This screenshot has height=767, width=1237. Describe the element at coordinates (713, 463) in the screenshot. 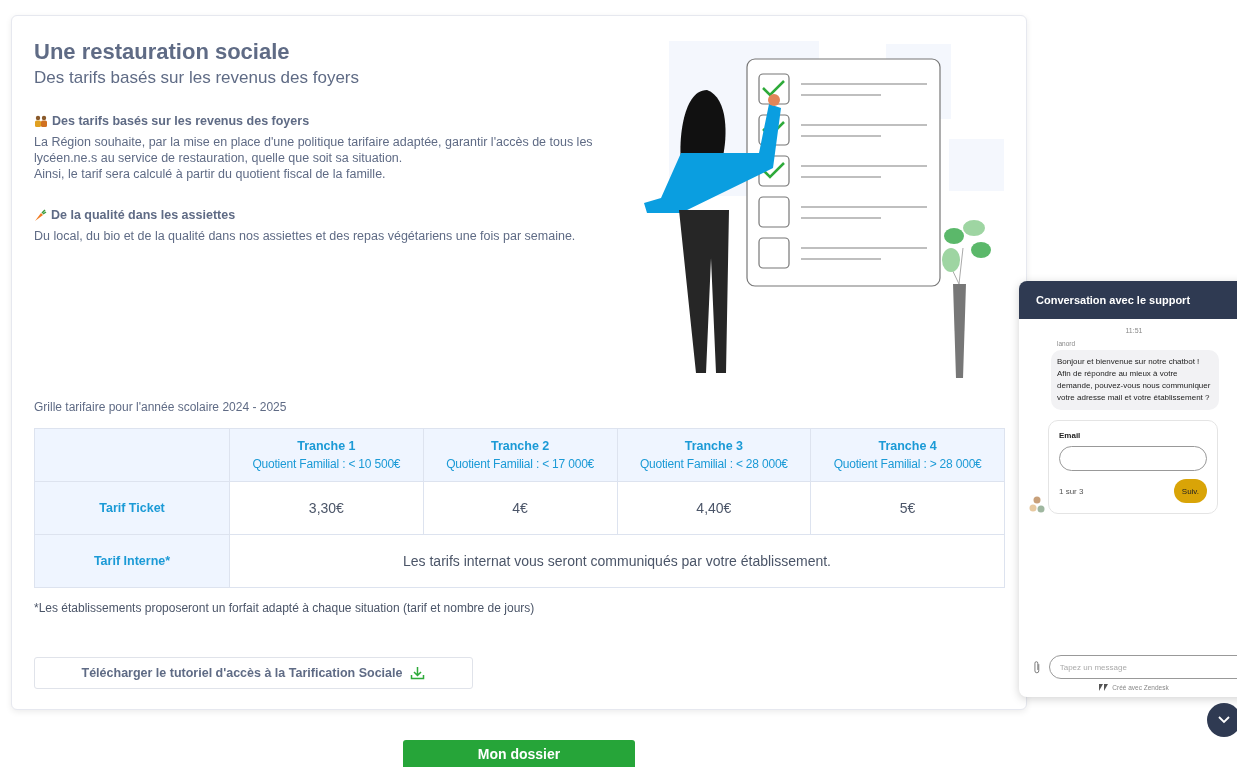

I see `column-subtitle: Quotient Familial : < 28 000€` at that location.